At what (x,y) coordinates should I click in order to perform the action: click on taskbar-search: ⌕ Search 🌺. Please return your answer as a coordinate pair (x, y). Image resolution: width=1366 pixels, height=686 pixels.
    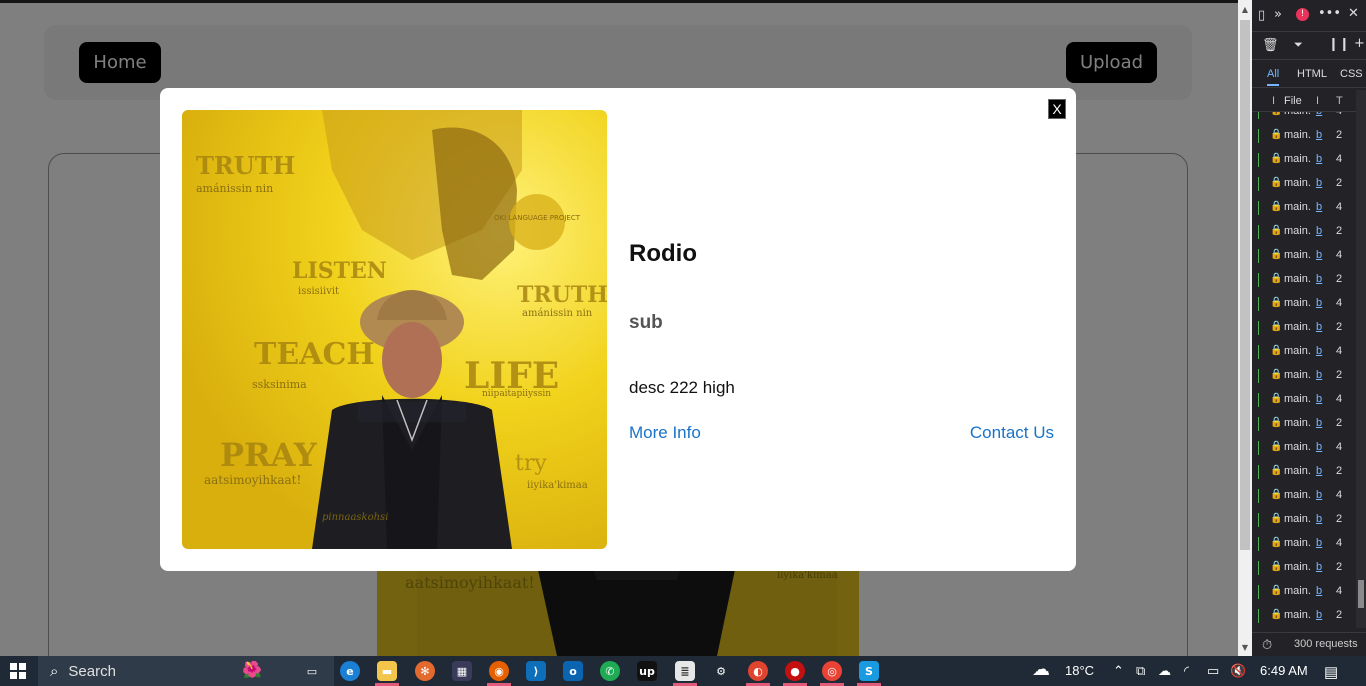
    Looking at the image, I should click on (186, 671).